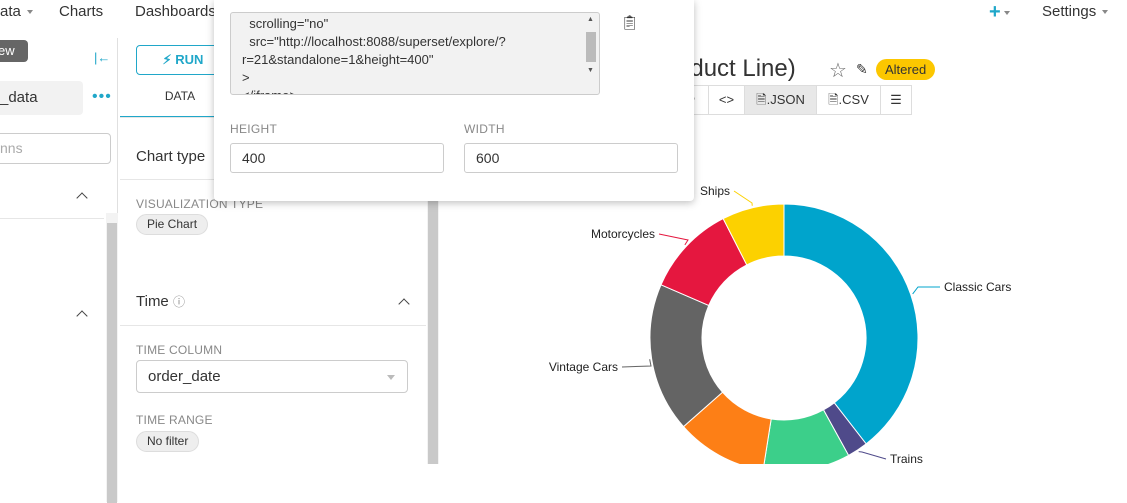 Image resolution: width=1127 pixels, height=503 pixels. Describe the element at coordinates (254, 129) in the screenshot. I see `height-label: HEIGHT` at that location.